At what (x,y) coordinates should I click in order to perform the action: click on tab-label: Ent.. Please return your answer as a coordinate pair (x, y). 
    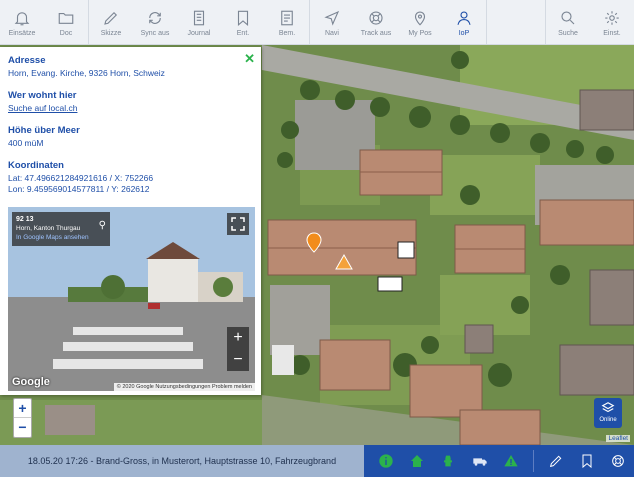
    Looking at the image, I should click on (243, 33).